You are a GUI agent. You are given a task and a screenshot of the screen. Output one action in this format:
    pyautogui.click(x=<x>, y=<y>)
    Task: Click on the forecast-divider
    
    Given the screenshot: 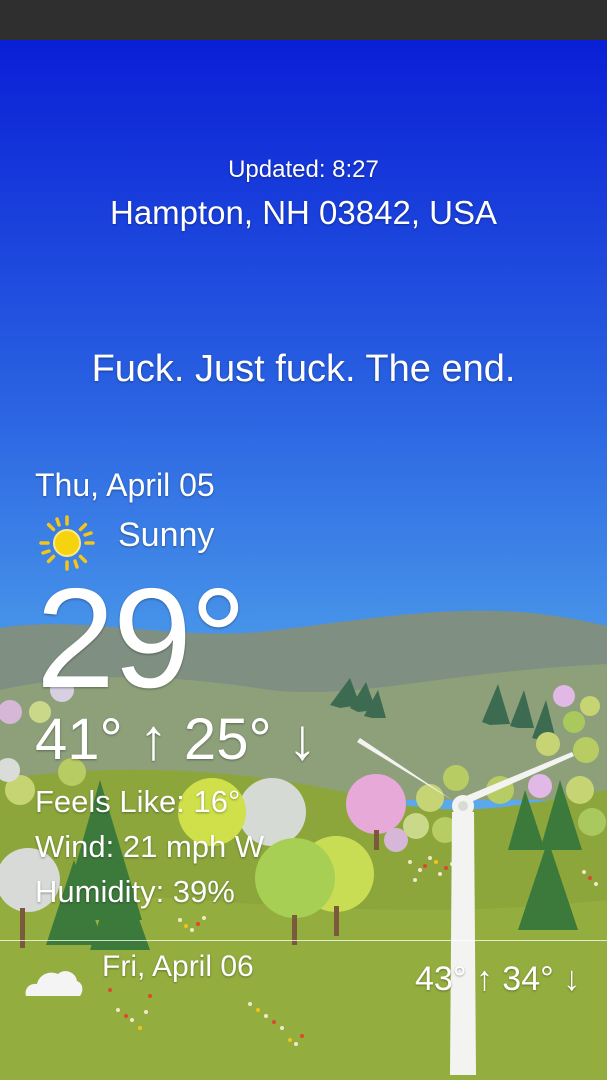 What is the action you would take?
    pyautogui.click(x=303, y=940)
    